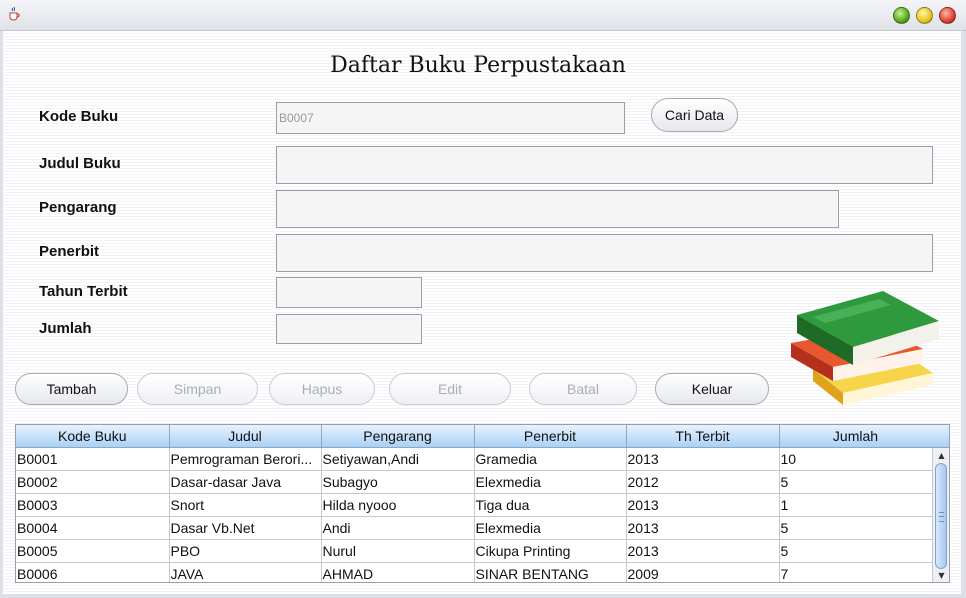 Image resolution: width=966 pixels, height=598 pixels. I want to click on vertical-scrollbar: ▲ ▼, so click(940, 515).